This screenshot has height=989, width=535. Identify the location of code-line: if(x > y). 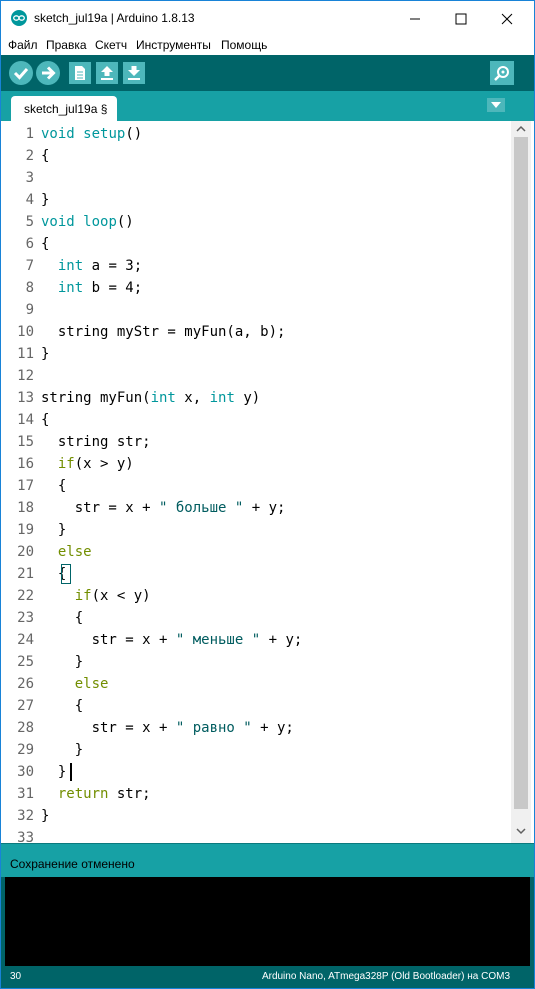
(87, 464).